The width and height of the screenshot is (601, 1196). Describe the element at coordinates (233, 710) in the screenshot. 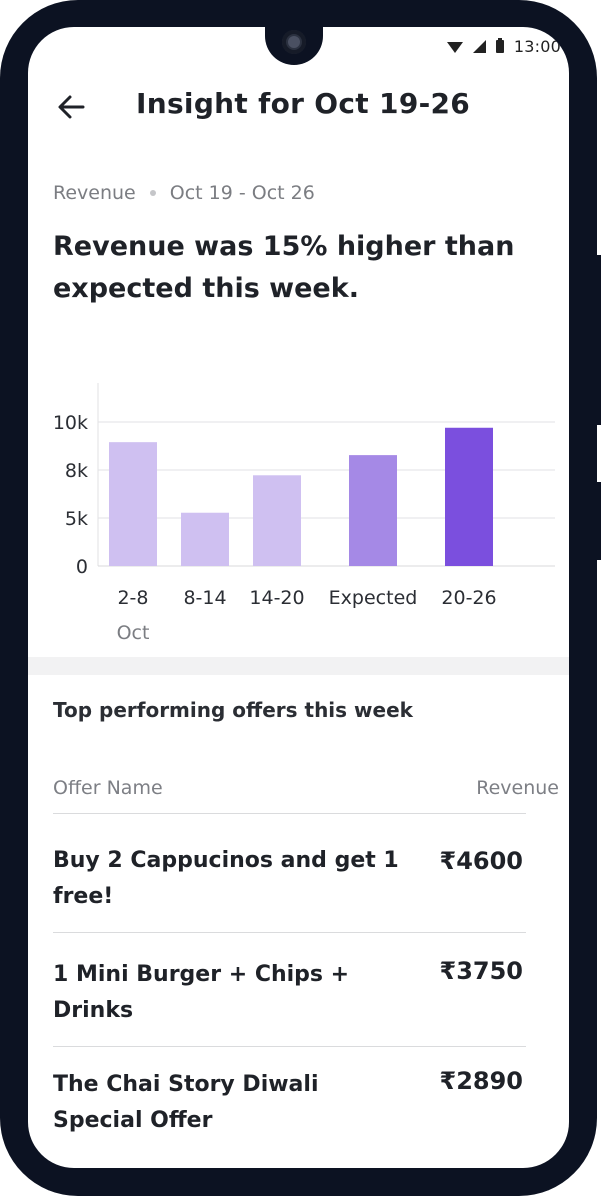

I see `offers-section-title: Top performing offers this week` at that location.